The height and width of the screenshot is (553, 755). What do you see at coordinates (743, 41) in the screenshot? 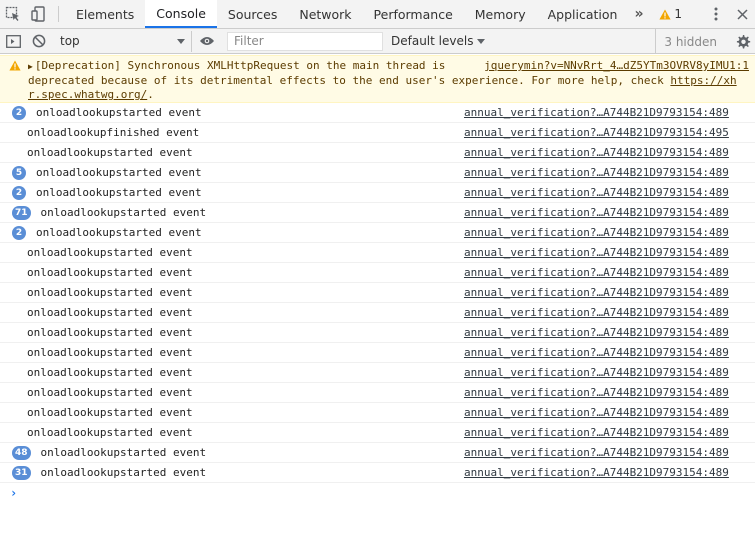
I see `gear-icon` at bounding box center [743, 41].